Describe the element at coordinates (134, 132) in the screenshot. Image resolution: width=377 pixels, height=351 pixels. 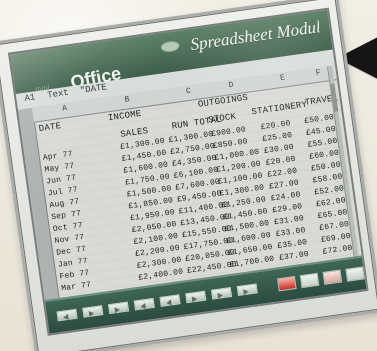
I see `sales-header: SALES` at that location.